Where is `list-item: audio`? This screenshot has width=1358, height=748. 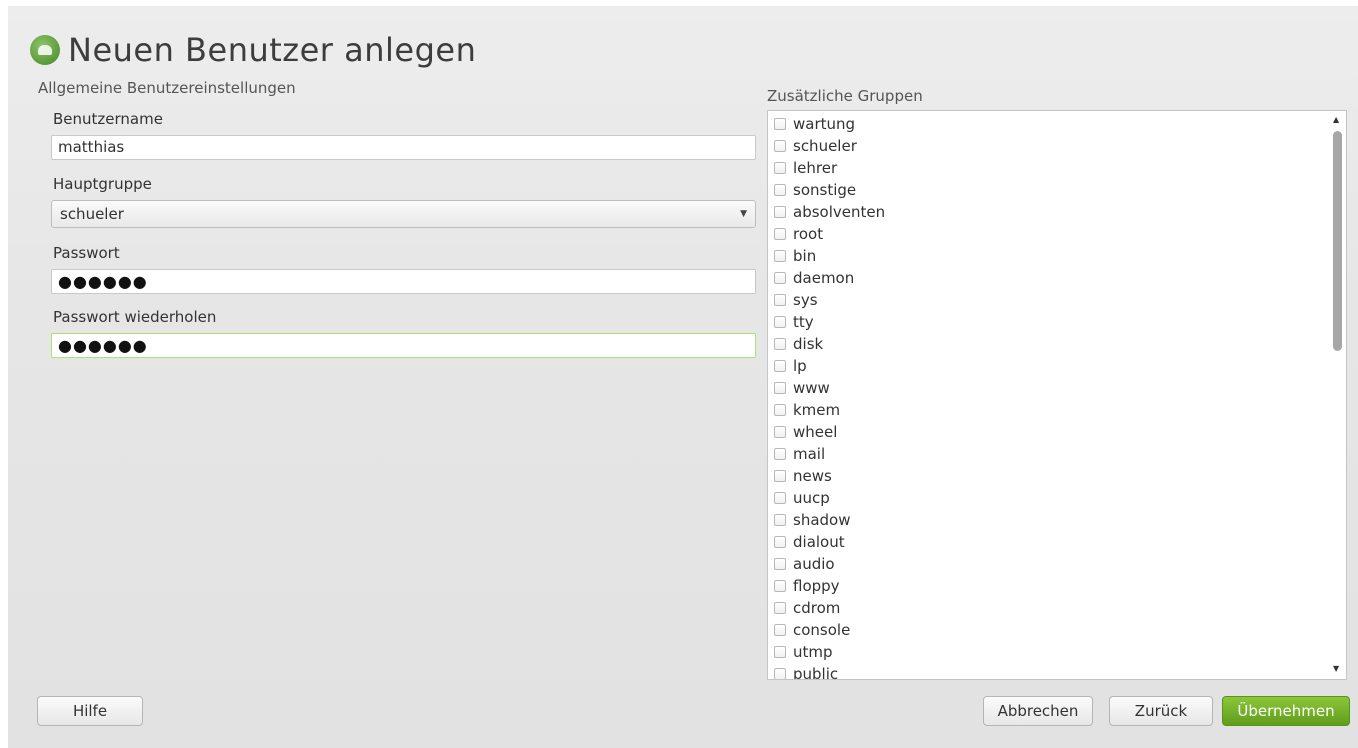
list-item: audio is located at coordinates (804, 564).